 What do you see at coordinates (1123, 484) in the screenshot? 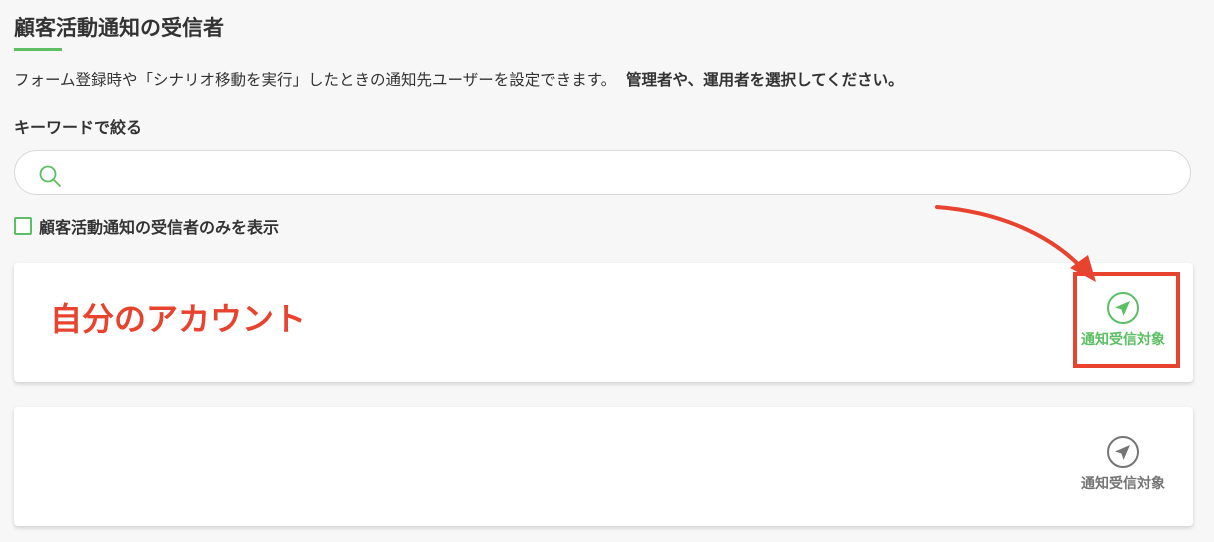
I see `notify-label: 通知受信対象` at bounding box center [1123, 484].